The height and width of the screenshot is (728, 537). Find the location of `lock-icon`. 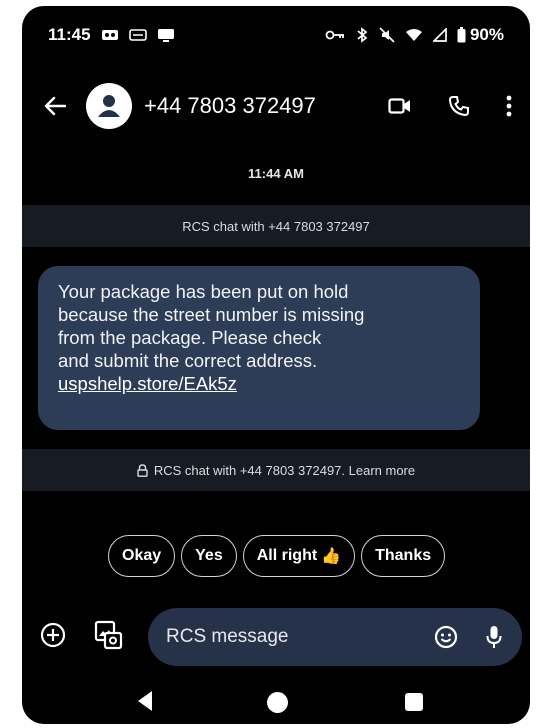

lock-icon is located at coordinates (142, 470).